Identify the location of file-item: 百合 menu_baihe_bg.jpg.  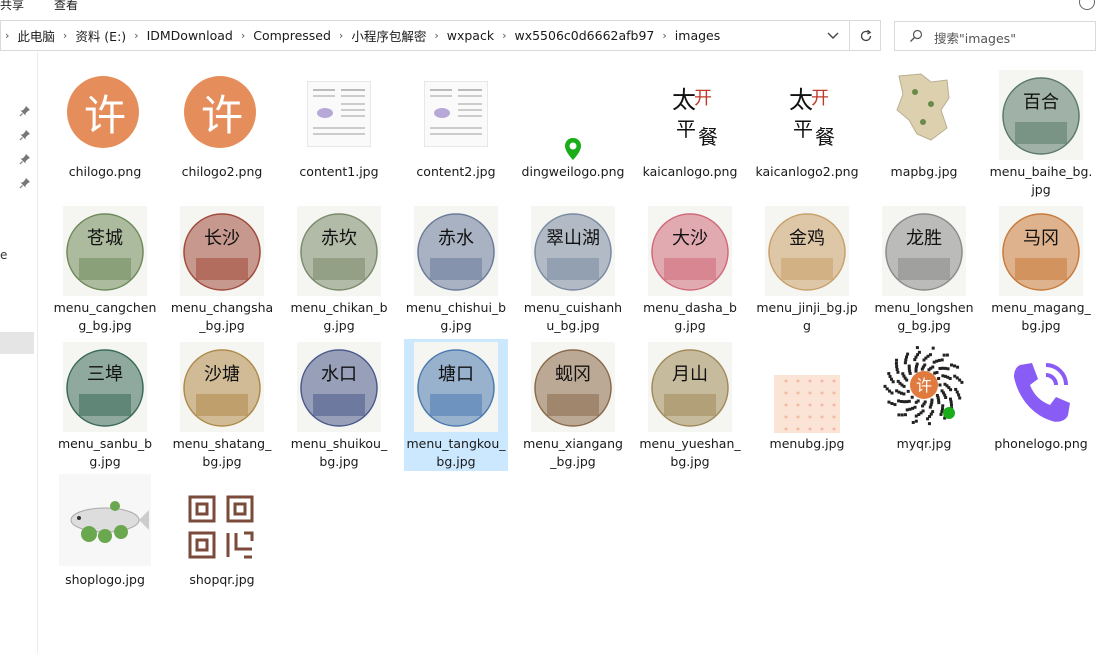
(1041, 133).